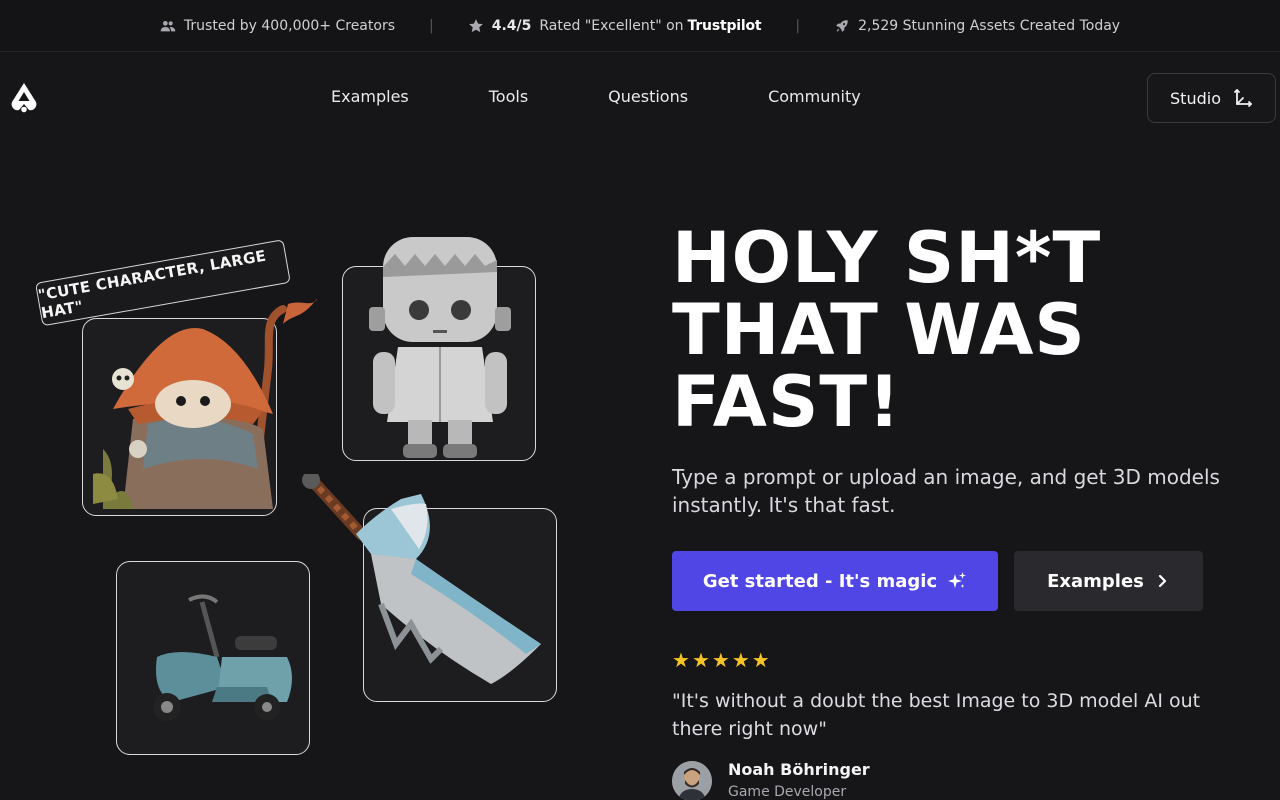  I want to click on nav-item-examples: Examples, so click(370, 96).